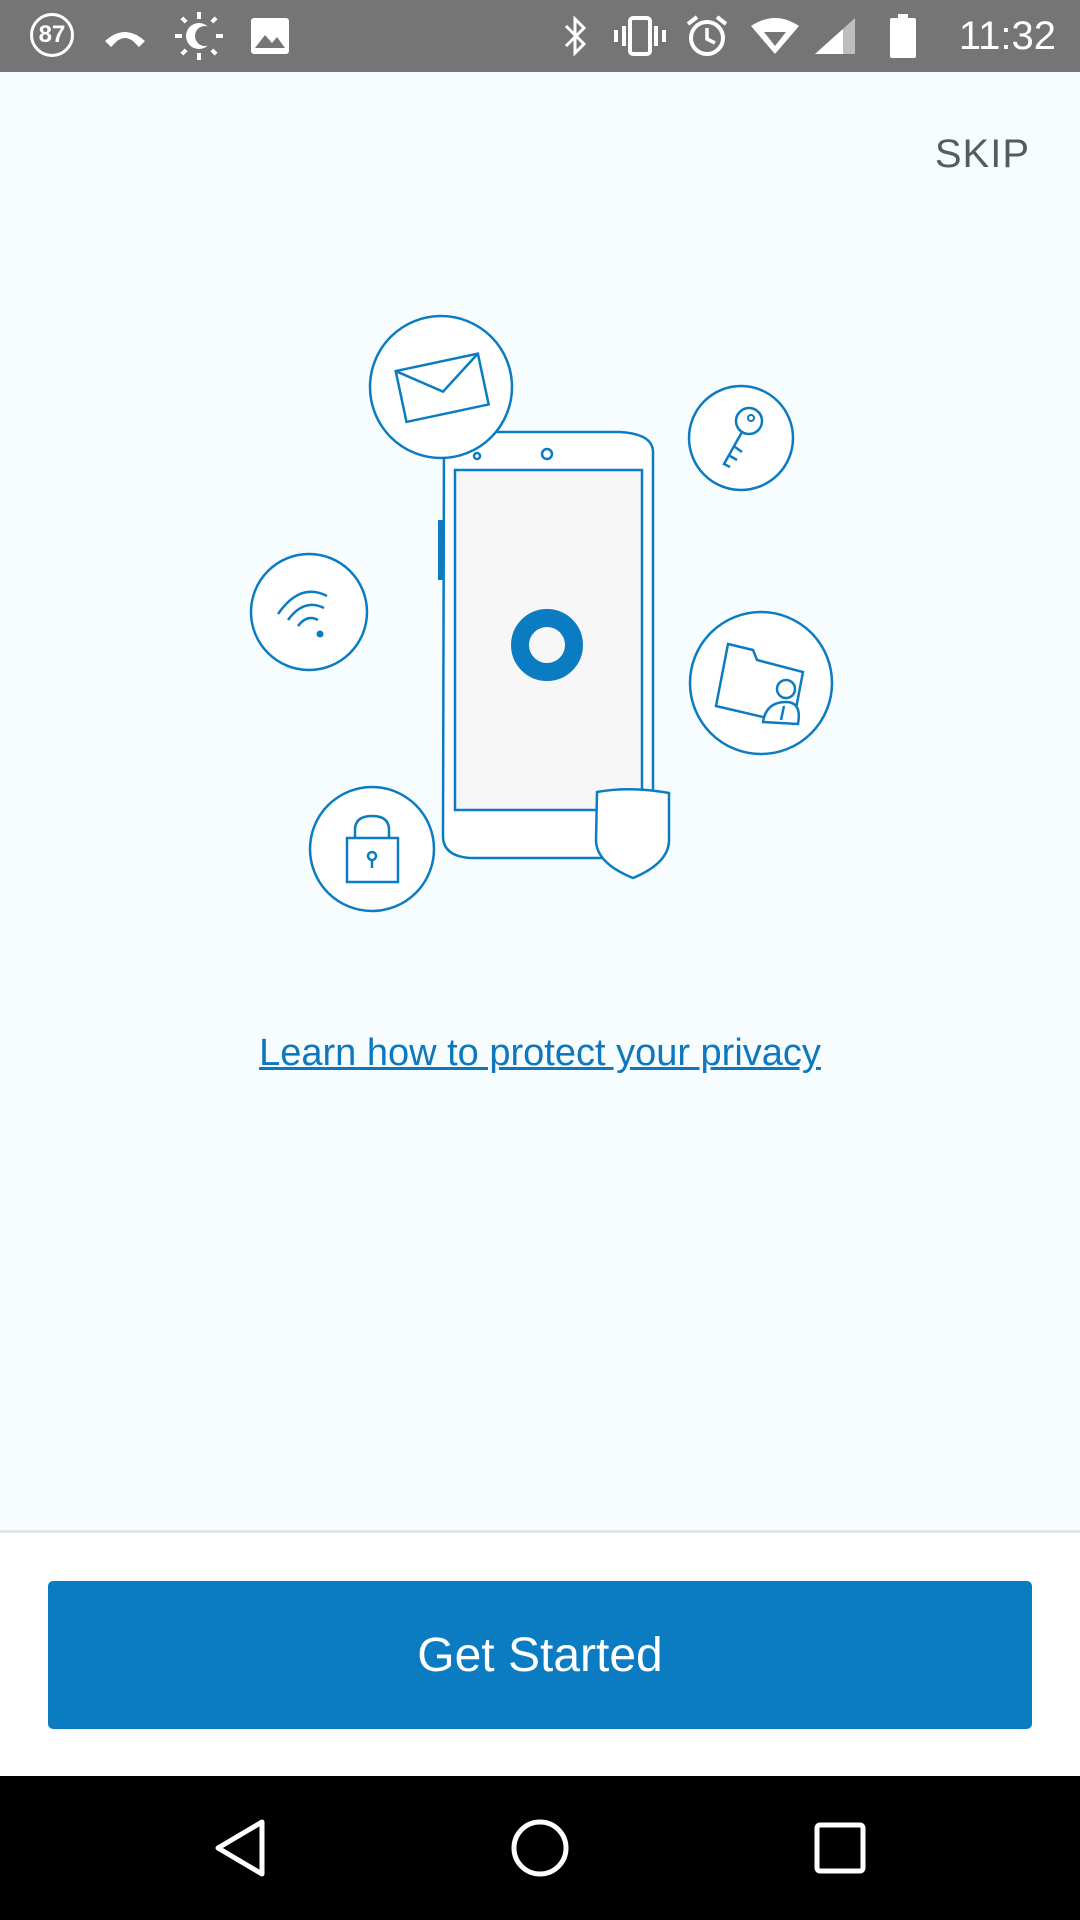 The width and height of the screenshot is (1080, 1920). What do you see at coordinates (199, 36) in the screenshot?
I see `brightness-icon` at bounding box center [199, 36].